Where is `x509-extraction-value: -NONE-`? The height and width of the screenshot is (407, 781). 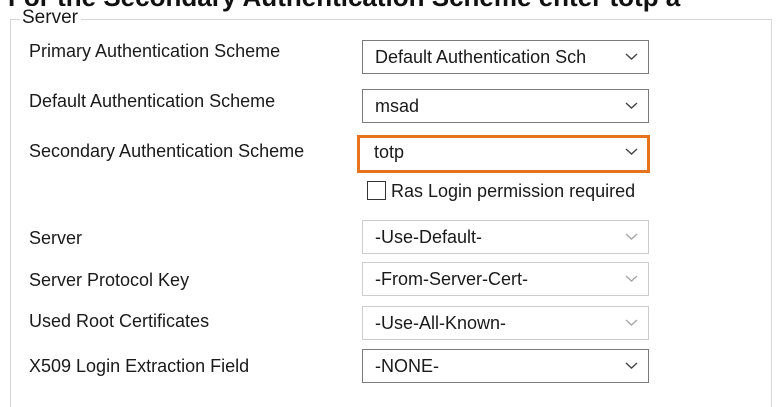
x509-extraction-value: -NONE- is located at coordinates (407, 366).